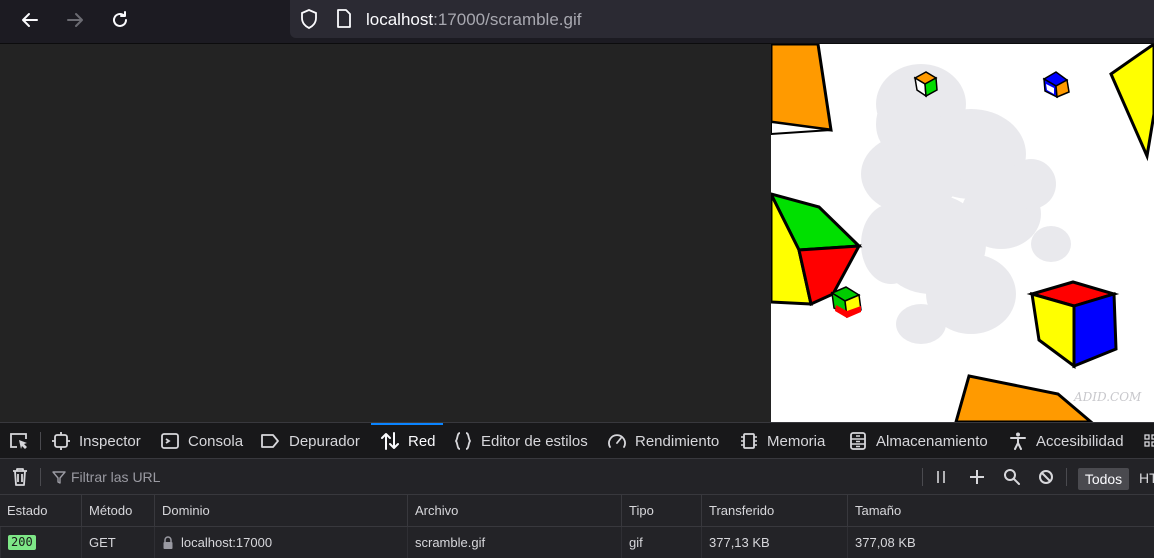 The image size is (1154, 558). I want to click on tab-accessibility: Accesibilidad, so click(1066, 441).